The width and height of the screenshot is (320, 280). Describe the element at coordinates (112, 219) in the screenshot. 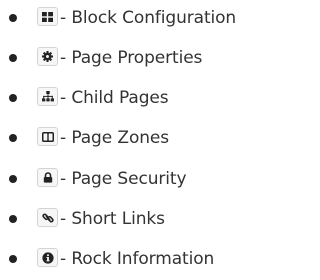

I see `legend-item-label: - Short Links` at that location.